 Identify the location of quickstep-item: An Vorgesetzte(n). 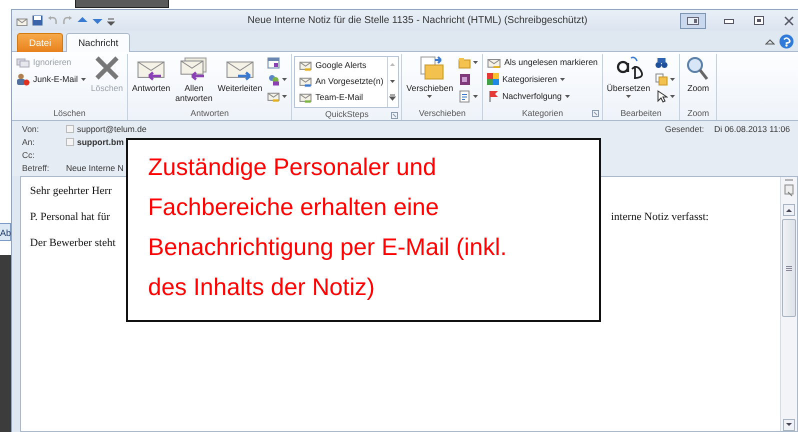
(341, 81).